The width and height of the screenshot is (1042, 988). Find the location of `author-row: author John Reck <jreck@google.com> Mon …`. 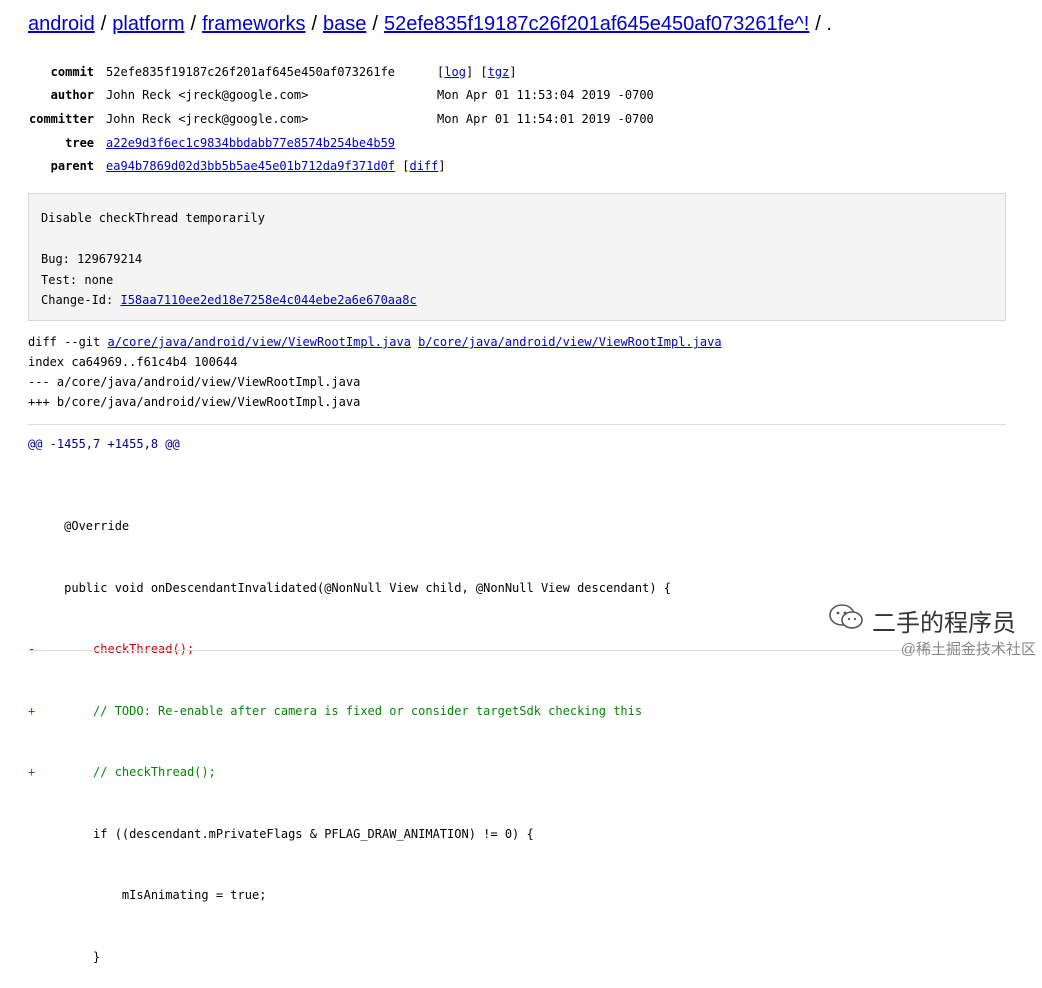

author-row: author John Reck <jreck@google.com> Mon … is located at coordinates (341, 96).